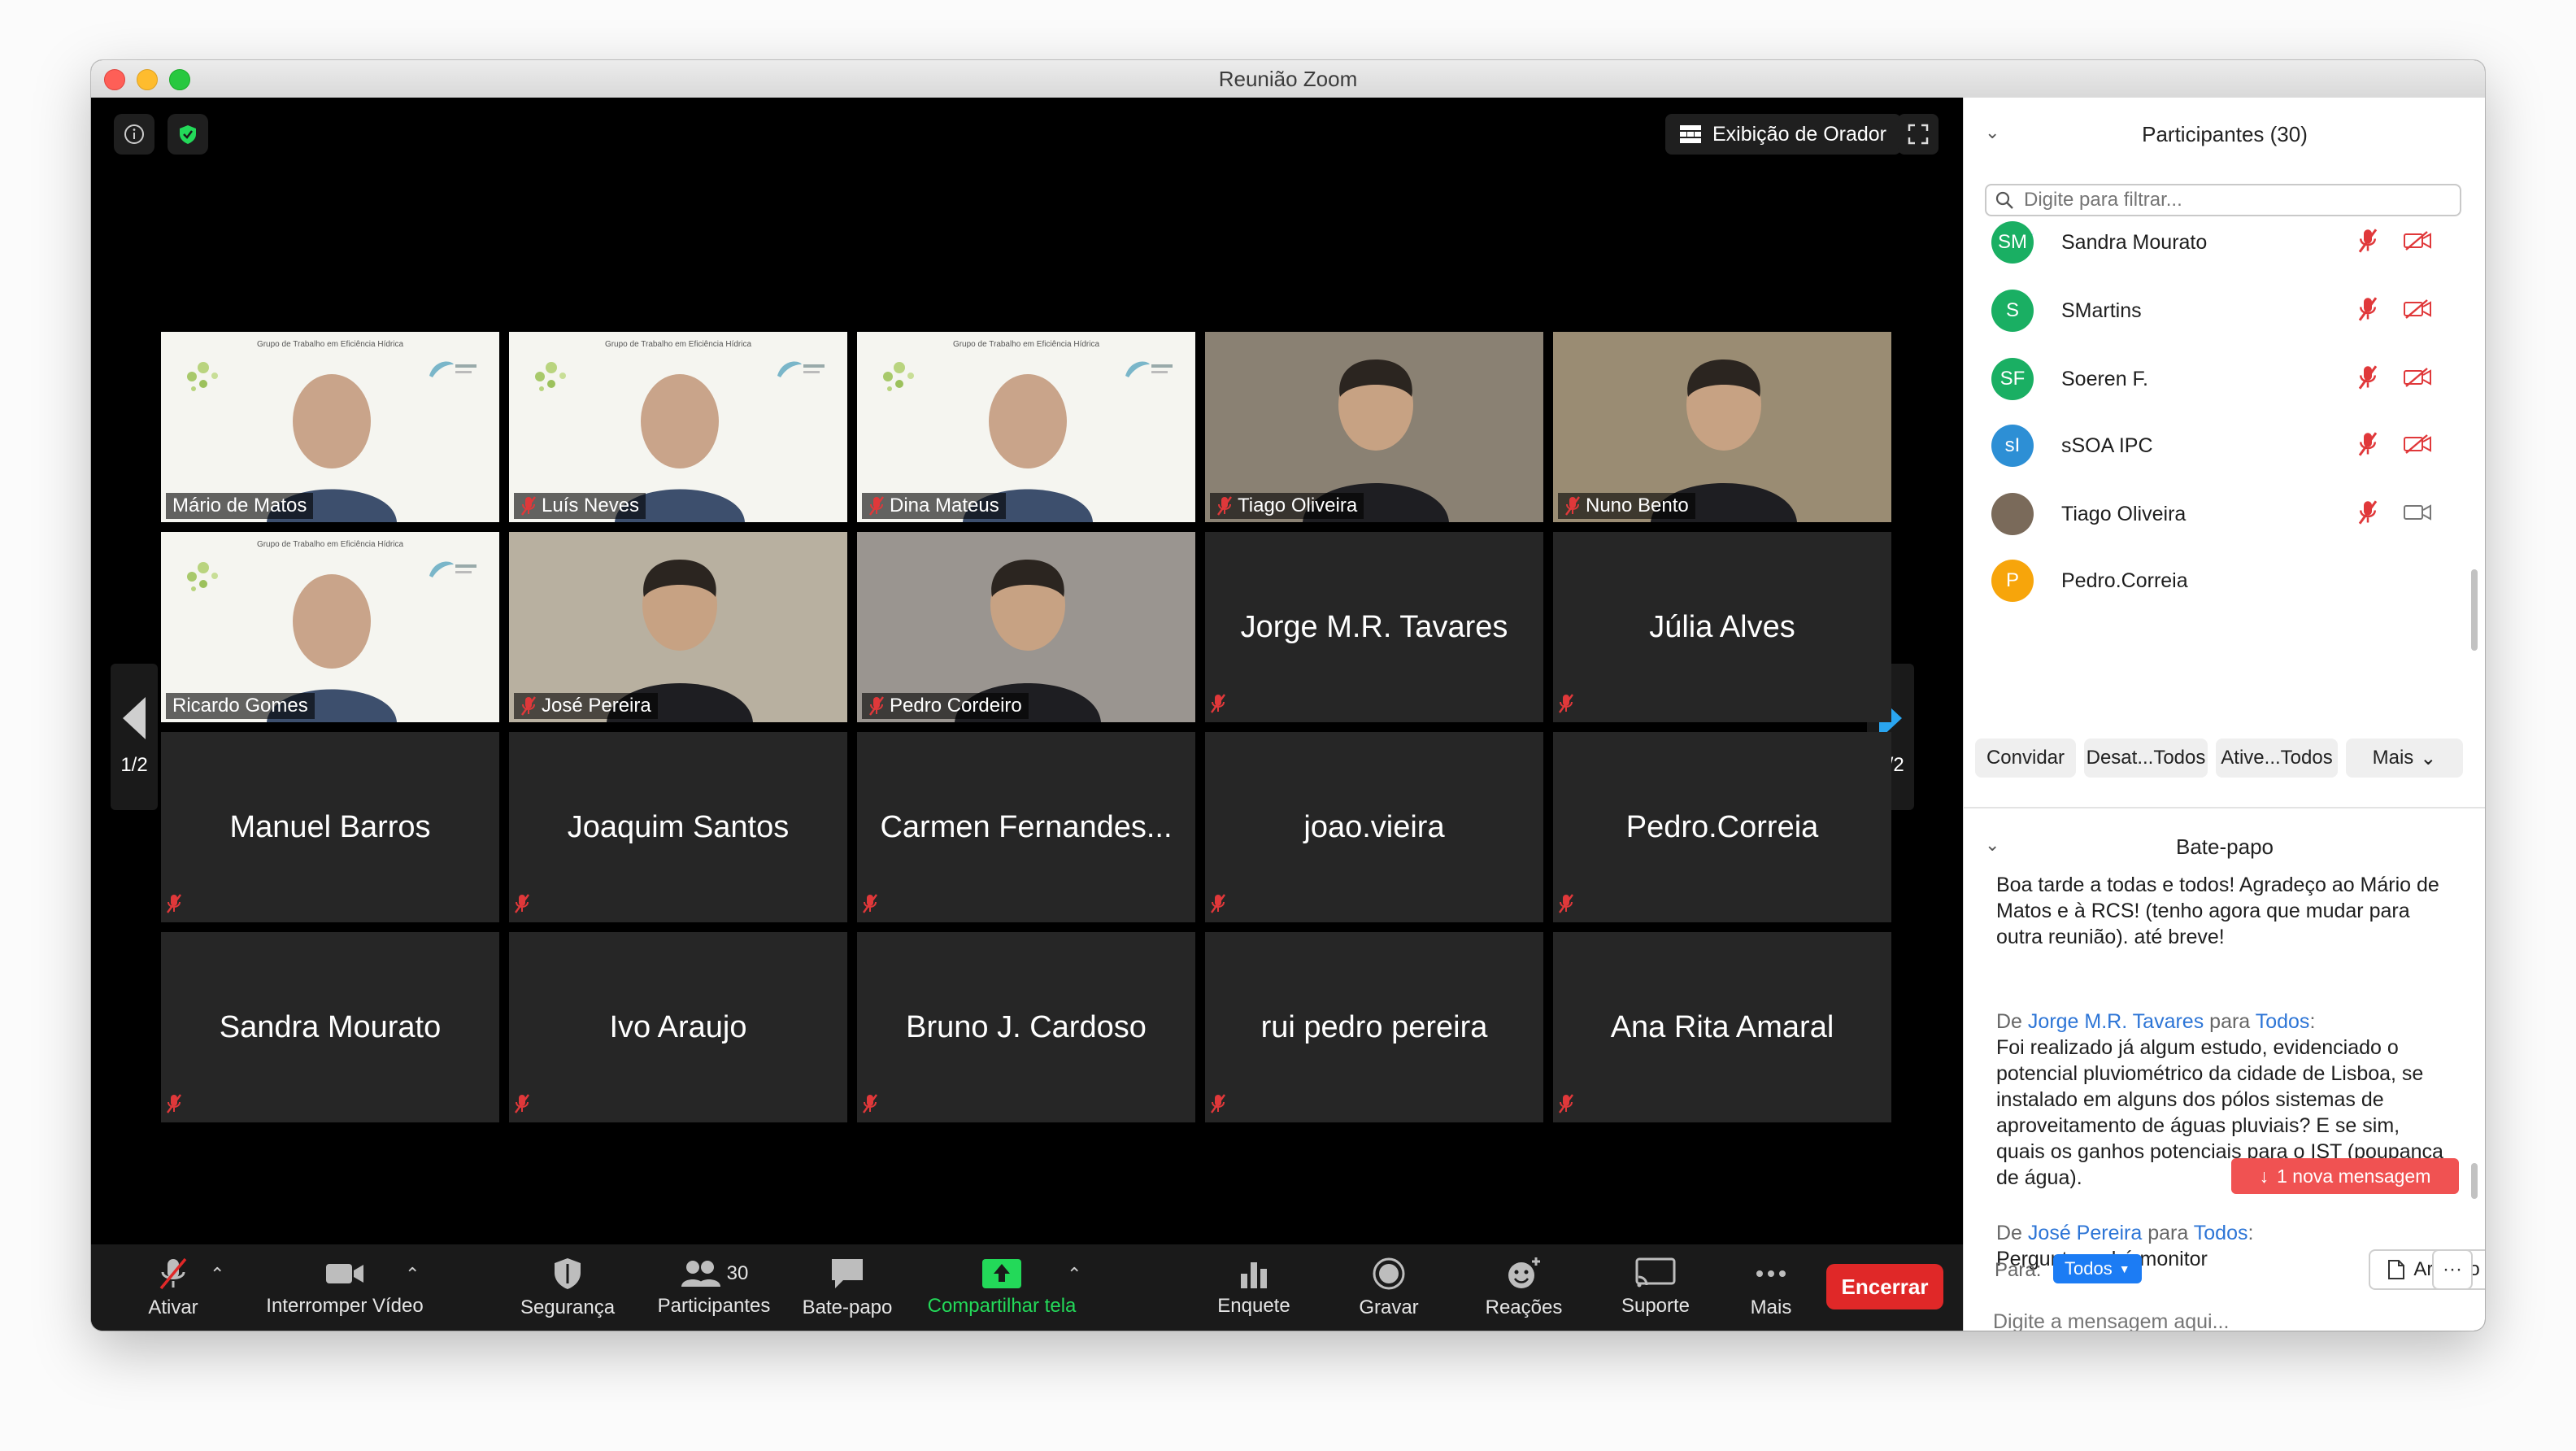 Image resolution: width=2576 pixels, height=1451 pixels. I want to click on chat-sender: José Pereira, so click(2085, 1233).